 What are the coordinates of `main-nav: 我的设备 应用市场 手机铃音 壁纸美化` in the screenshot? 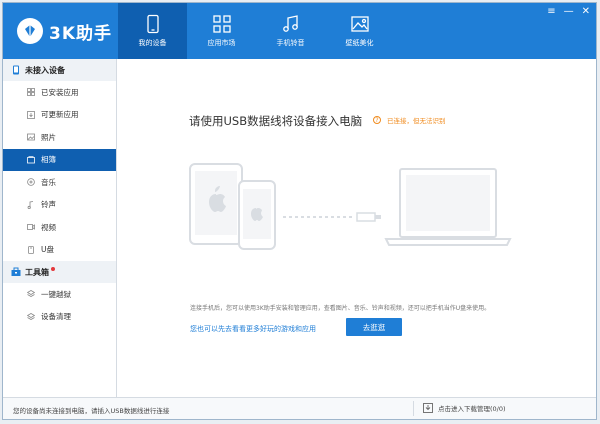 It's located at (256, 31).